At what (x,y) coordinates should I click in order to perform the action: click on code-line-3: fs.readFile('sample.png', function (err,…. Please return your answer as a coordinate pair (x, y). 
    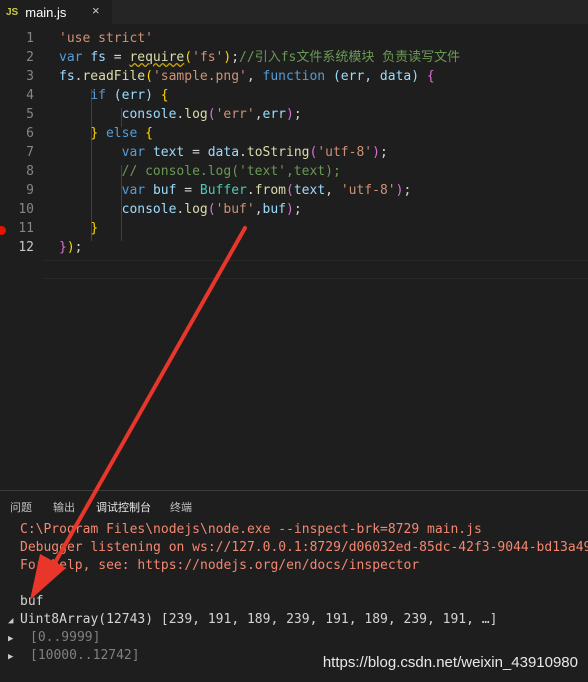
    Looking at the image, I should click on (247, 76).